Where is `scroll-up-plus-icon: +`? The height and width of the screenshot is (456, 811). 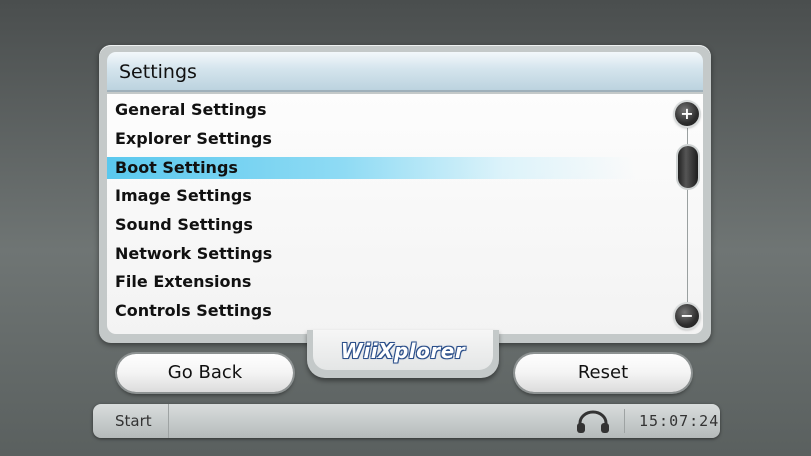 scroll-up-plus-icon: + is located at coordinates (687, 114).